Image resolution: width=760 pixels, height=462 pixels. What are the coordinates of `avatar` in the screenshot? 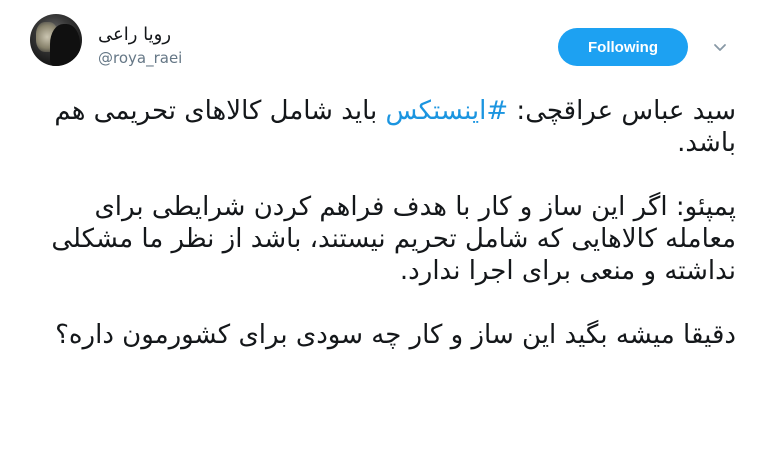 It's located at (56, 40).